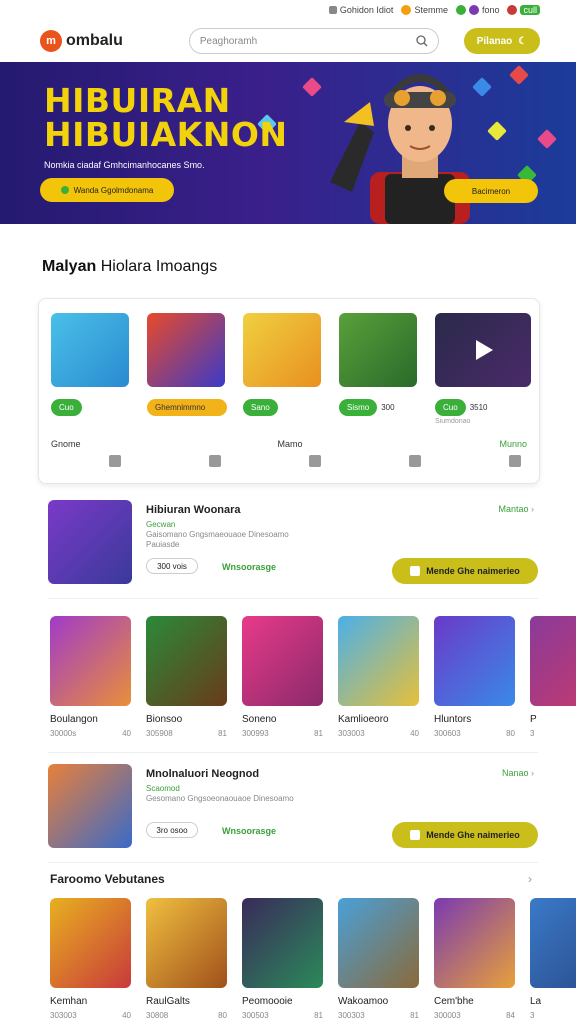  I want to click on more-label: Mantao, so click(513, 509).